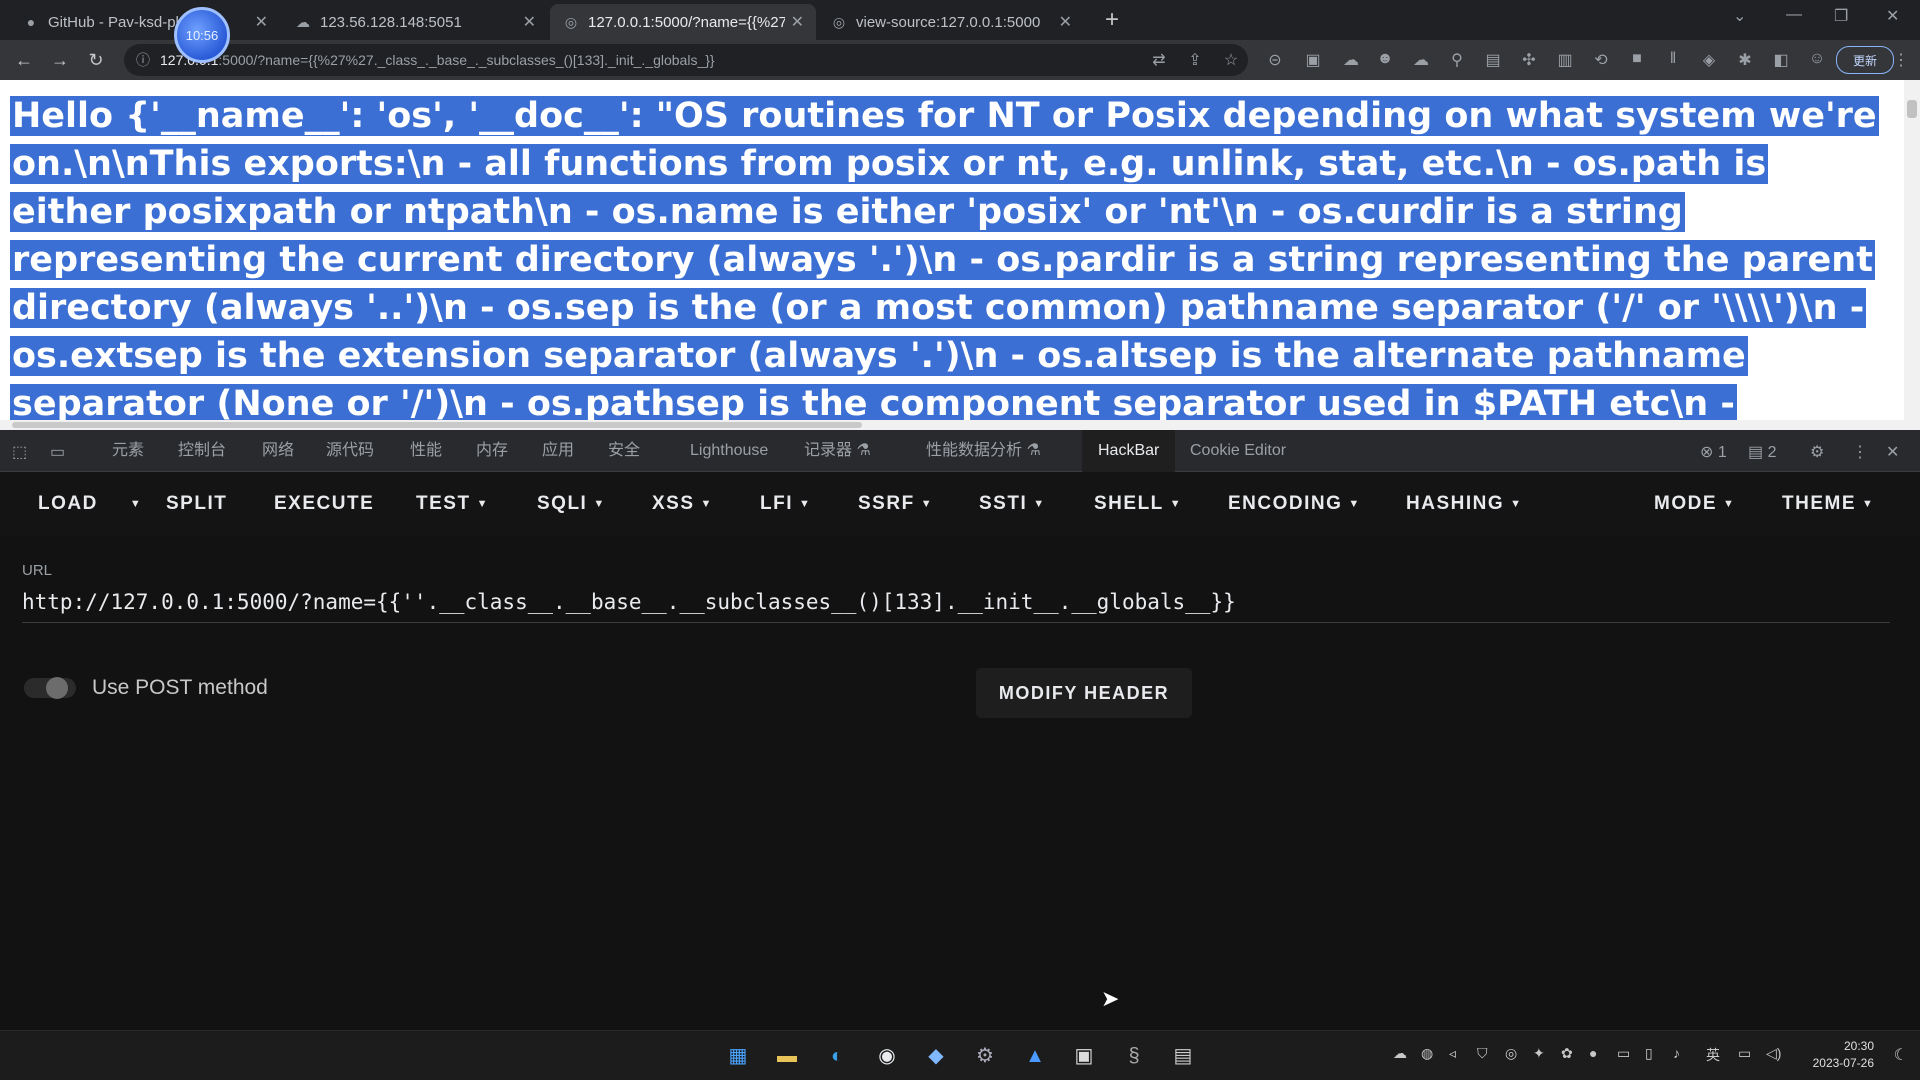 The height and width of the screenshot is (1080, 1920). I want to click on menu-kebab-icon: ⋮, so click(1901, 60).